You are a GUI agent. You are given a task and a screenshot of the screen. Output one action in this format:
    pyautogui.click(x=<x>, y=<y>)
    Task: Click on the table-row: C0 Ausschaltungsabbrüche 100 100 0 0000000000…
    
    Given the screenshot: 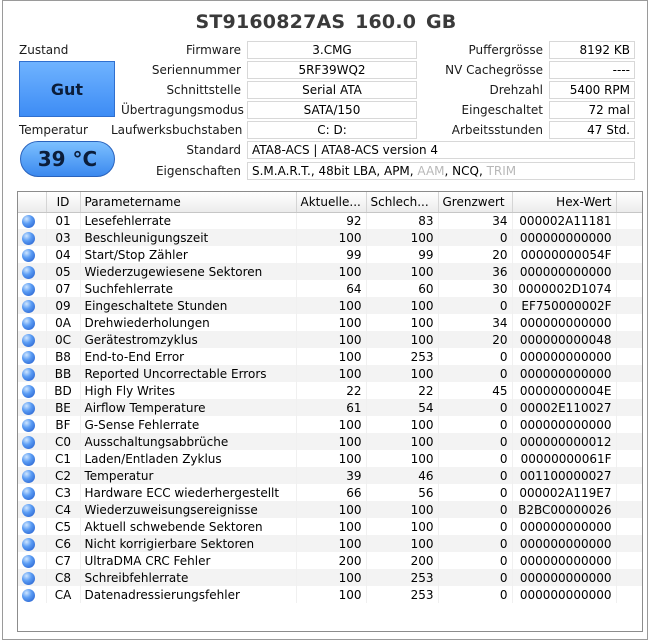 What is the action you would take?
    pyautogui.click(x=330, y=441)
    